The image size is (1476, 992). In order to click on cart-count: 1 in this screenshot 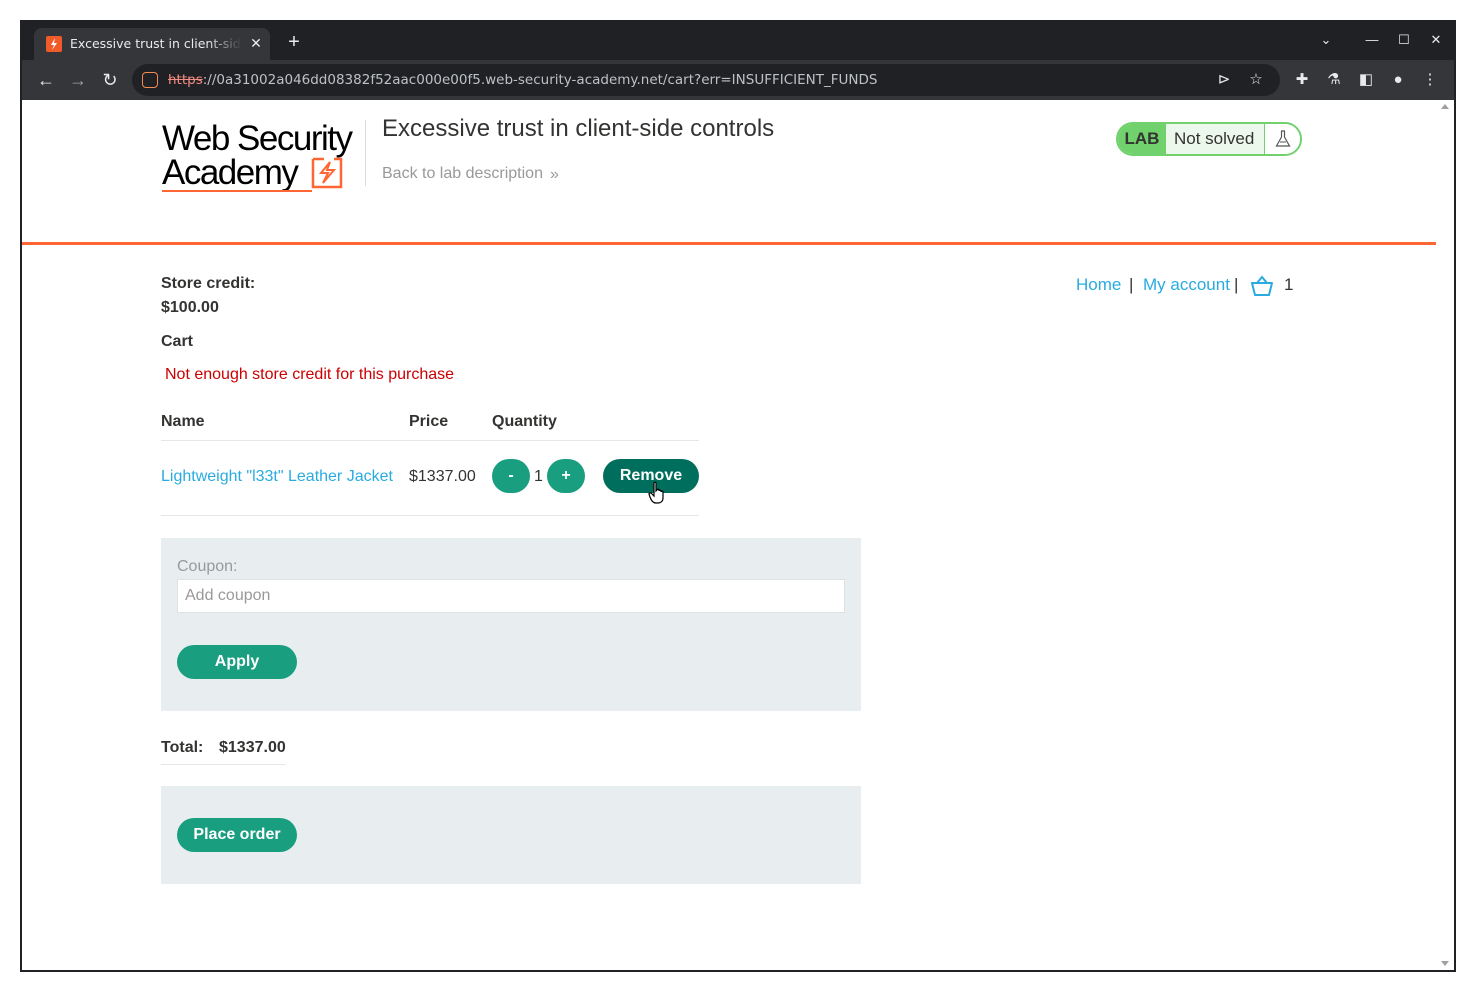, I will do `click(1289, 284)`.